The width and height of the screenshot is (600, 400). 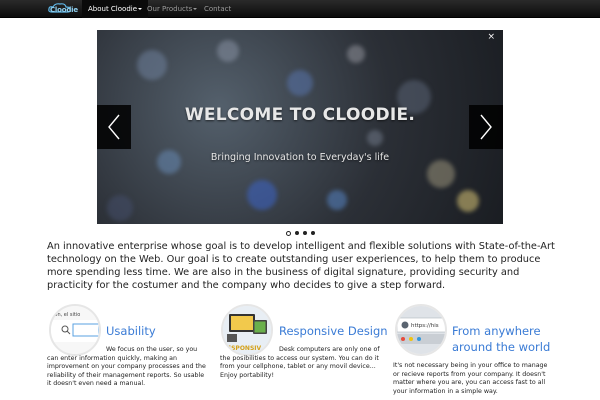 I want to click on nav-contact-label: Contact, so click(x=218, y=9).